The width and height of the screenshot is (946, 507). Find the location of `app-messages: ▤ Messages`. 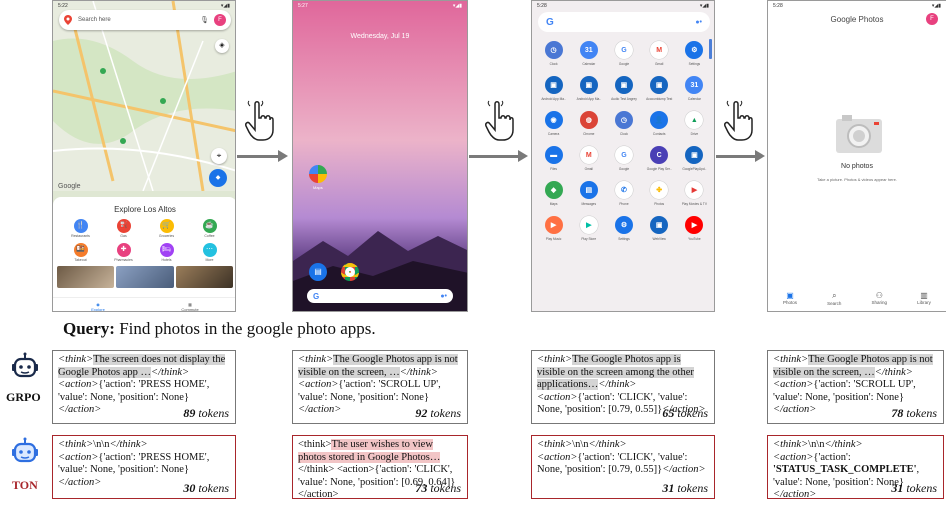

app-messages: ▤ Messages is located at coordinates (588, 193).